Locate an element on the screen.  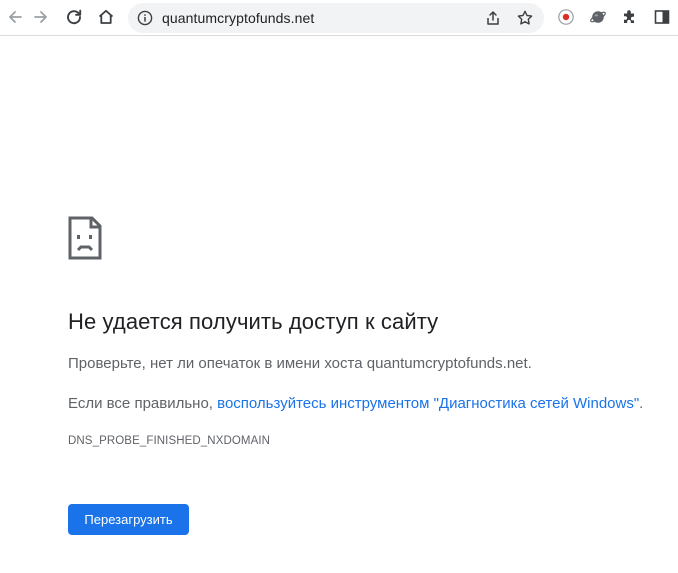
home-icon is located at coordinates (106, 16).